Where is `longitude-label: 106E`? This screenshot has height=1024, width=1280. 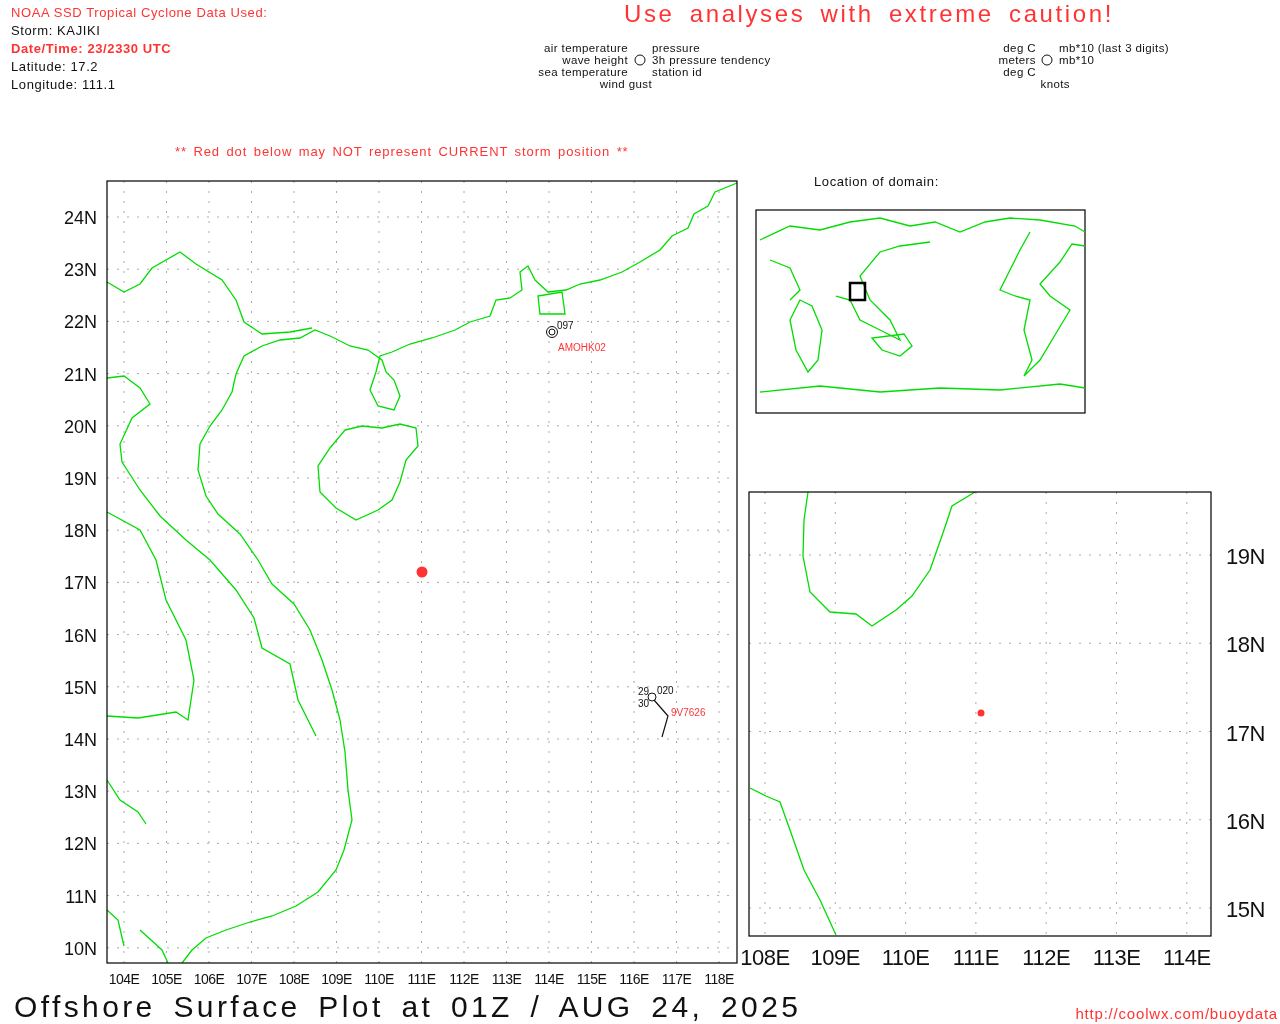 longitude-label: 106E is located at coordinates (209, 979).